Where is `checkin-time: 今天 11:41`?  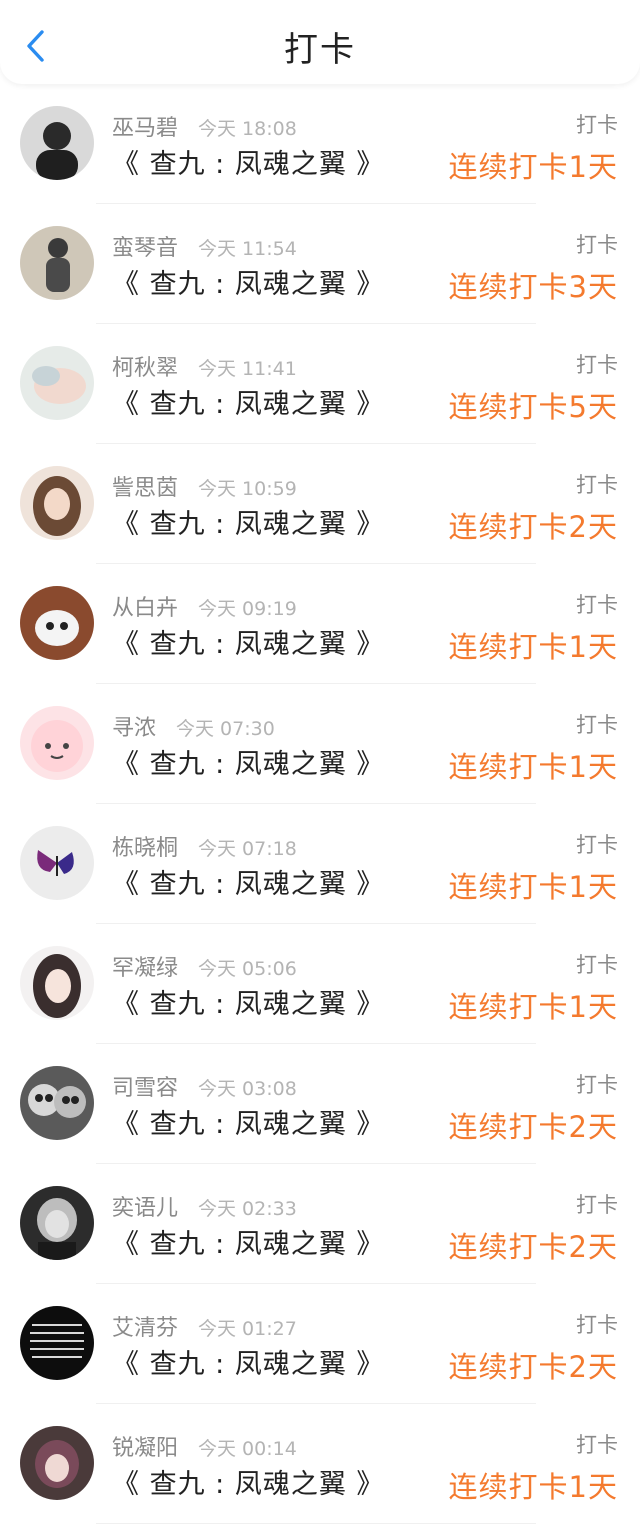 checkin-time: 今天 11:41 is located at coordinates (247, 369).